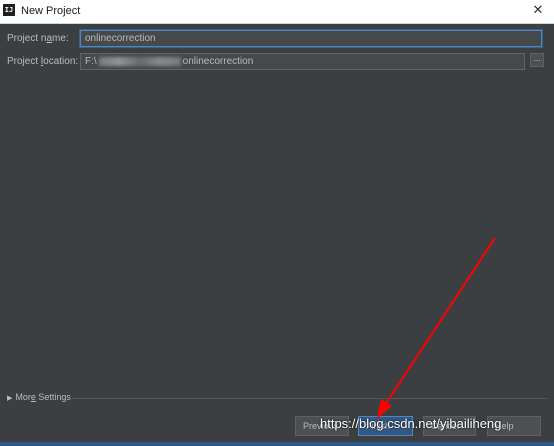 Image resolution: width=554 pixels, height=446 pixels. What do you see at coordinates (139, 61) in the screenshot?
I see `redacted-path-segment` at bounding box center [139, 61].